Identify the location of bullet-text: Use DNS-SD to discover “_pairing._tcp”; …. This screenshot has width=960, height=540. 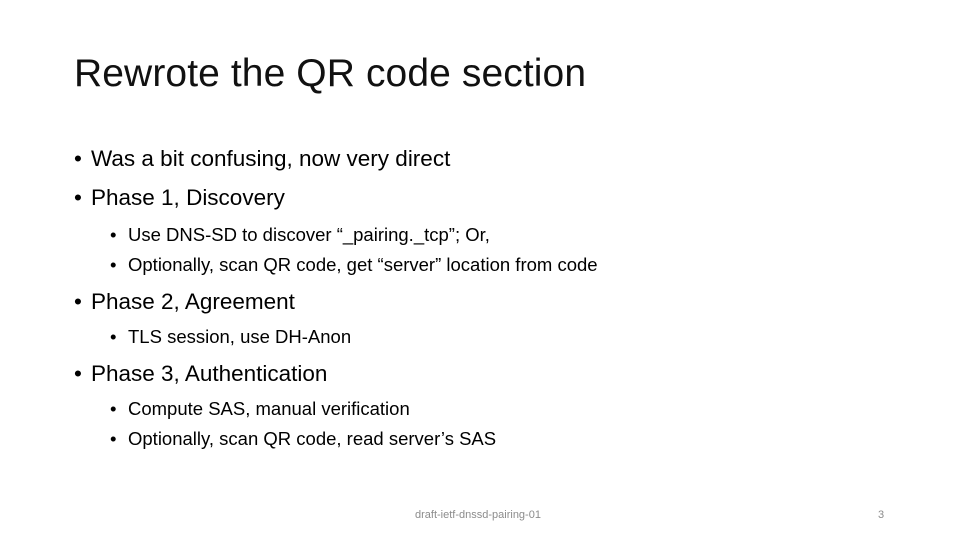
(309, 234).